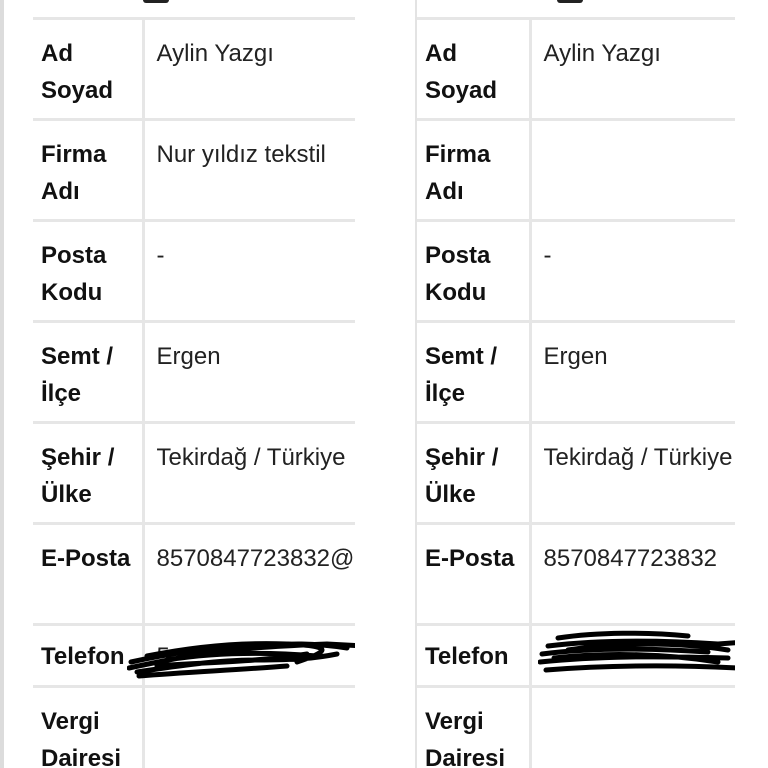  Describe the element at coordinates (255, 558) in the screenshot. I see `row-value: 8570847723832@` at that location.